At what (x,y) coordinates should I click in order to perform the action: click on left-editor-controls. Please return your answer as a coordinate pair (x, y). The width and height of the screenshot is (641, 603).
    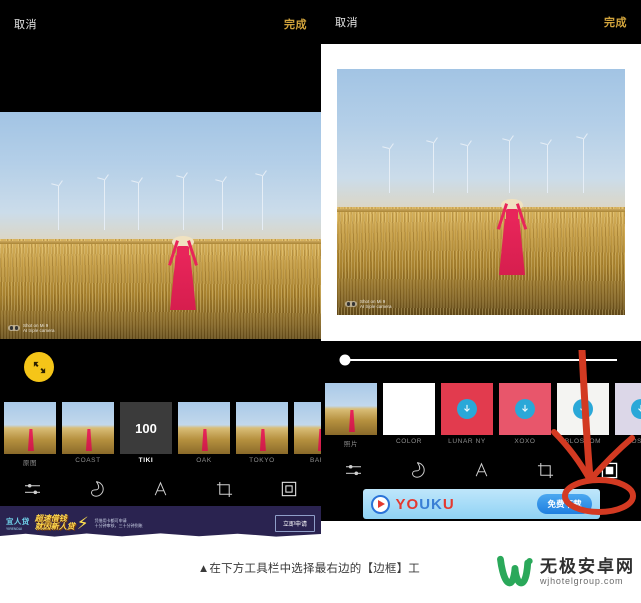
    Looking at the image, I should click on (160, 368).